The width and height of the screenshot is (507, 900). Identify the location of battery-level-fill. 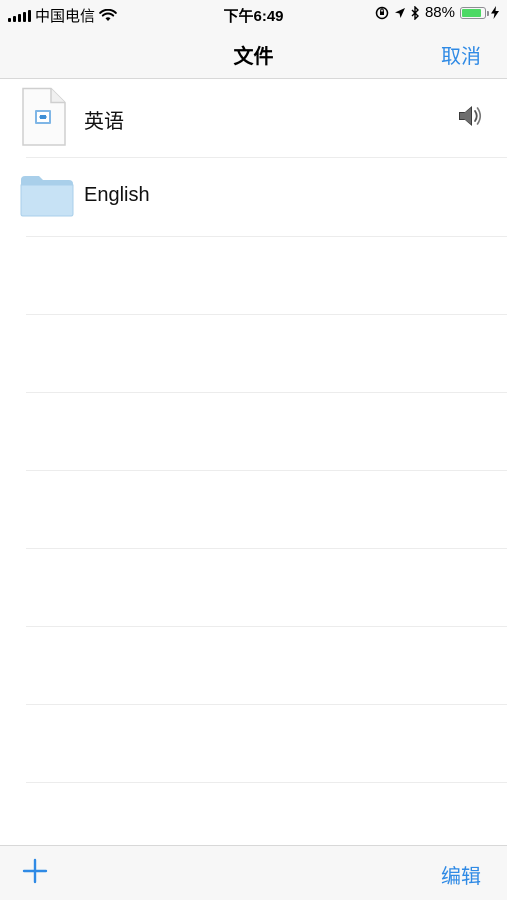
(472, 12).